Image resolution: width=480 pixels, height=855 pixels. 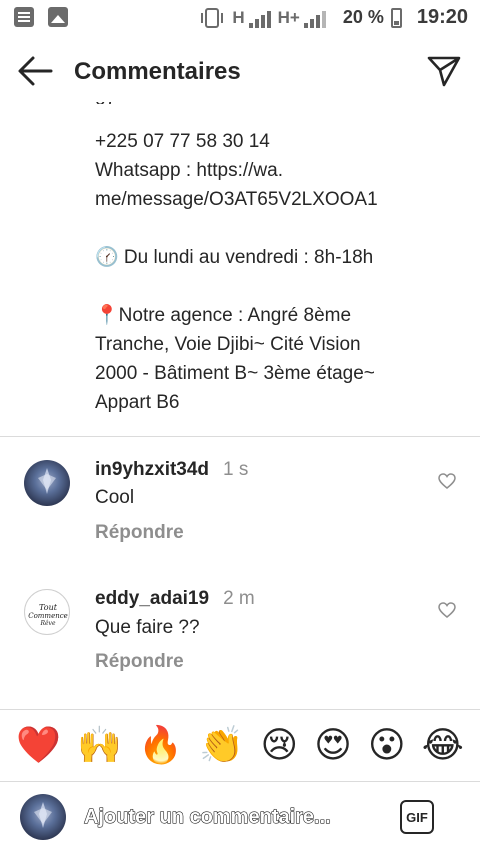 I want to click on caption-phone: +225 07 77 58 30 14, so click(x=182, y=141).